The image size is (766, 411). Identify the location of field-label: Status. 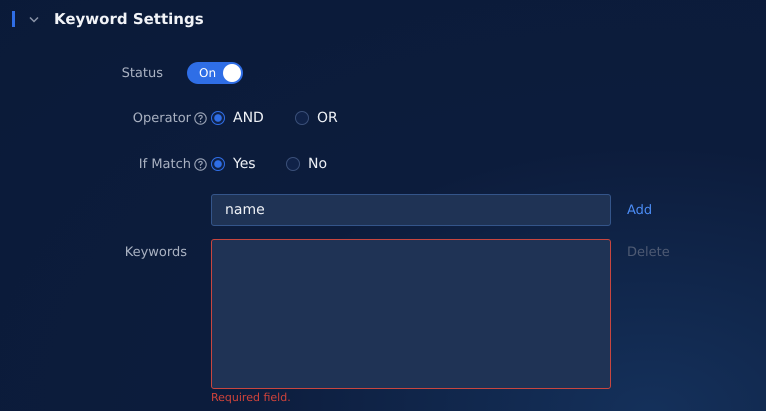
(142, 73).